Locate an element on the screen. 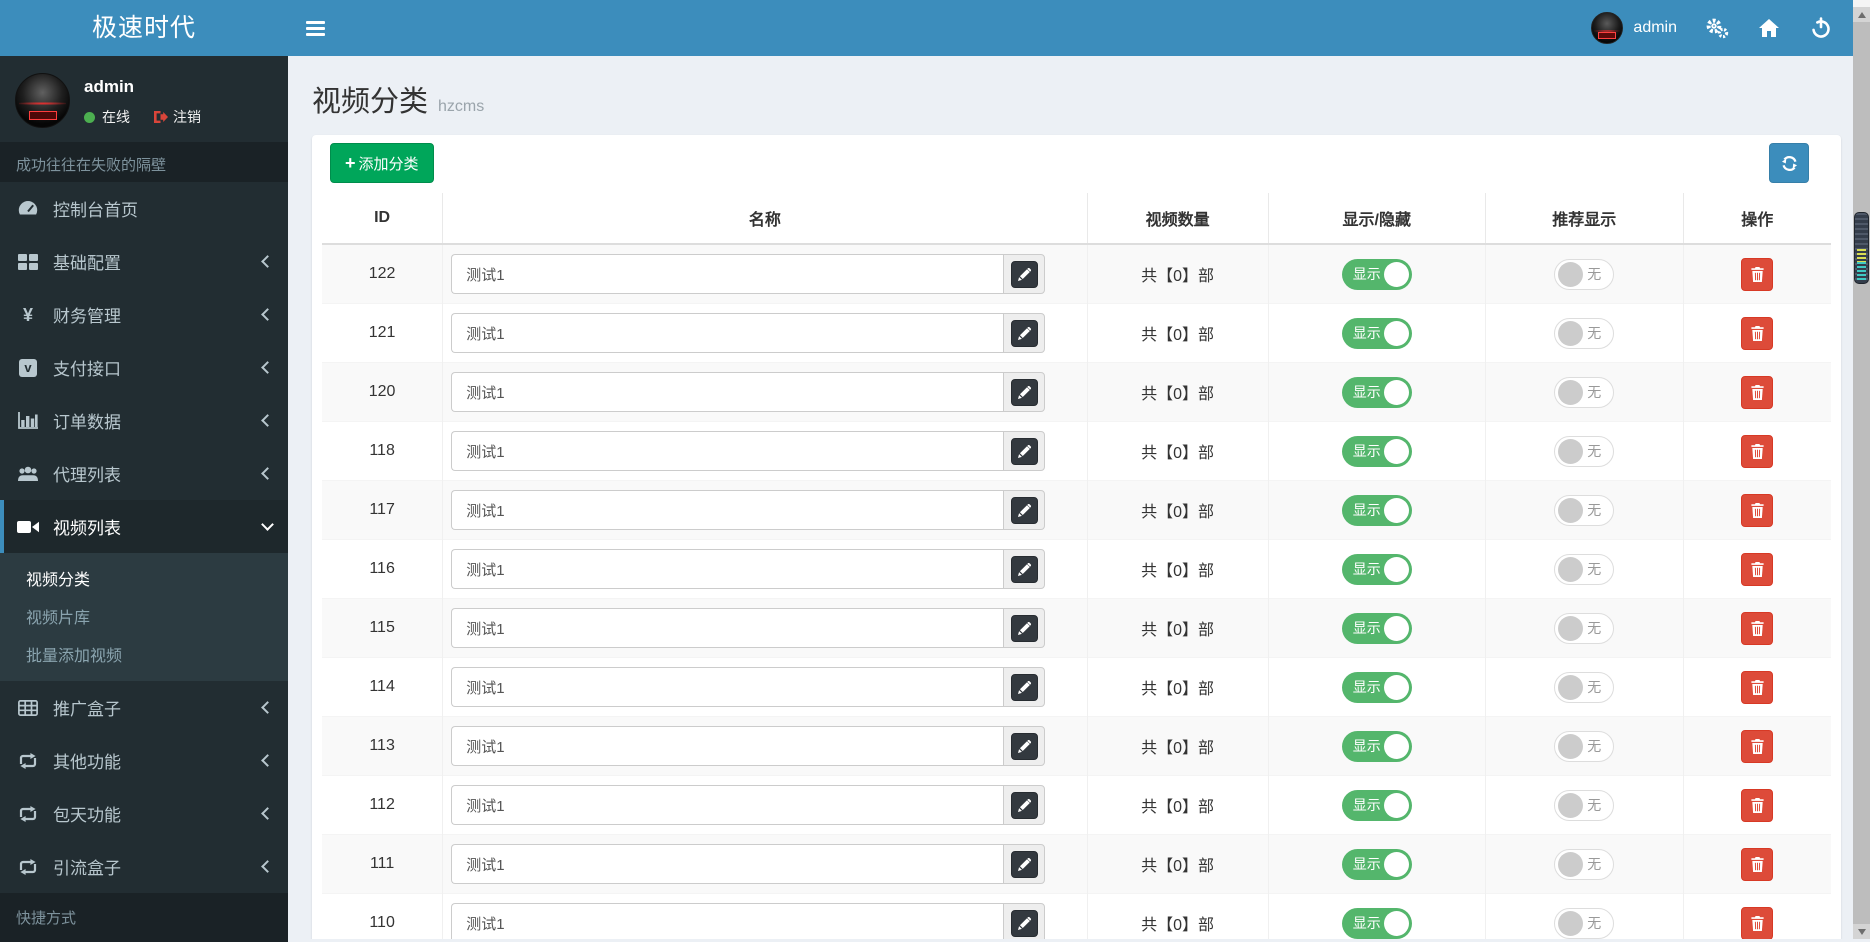  power-icon is located at coordinates (1821, 28).